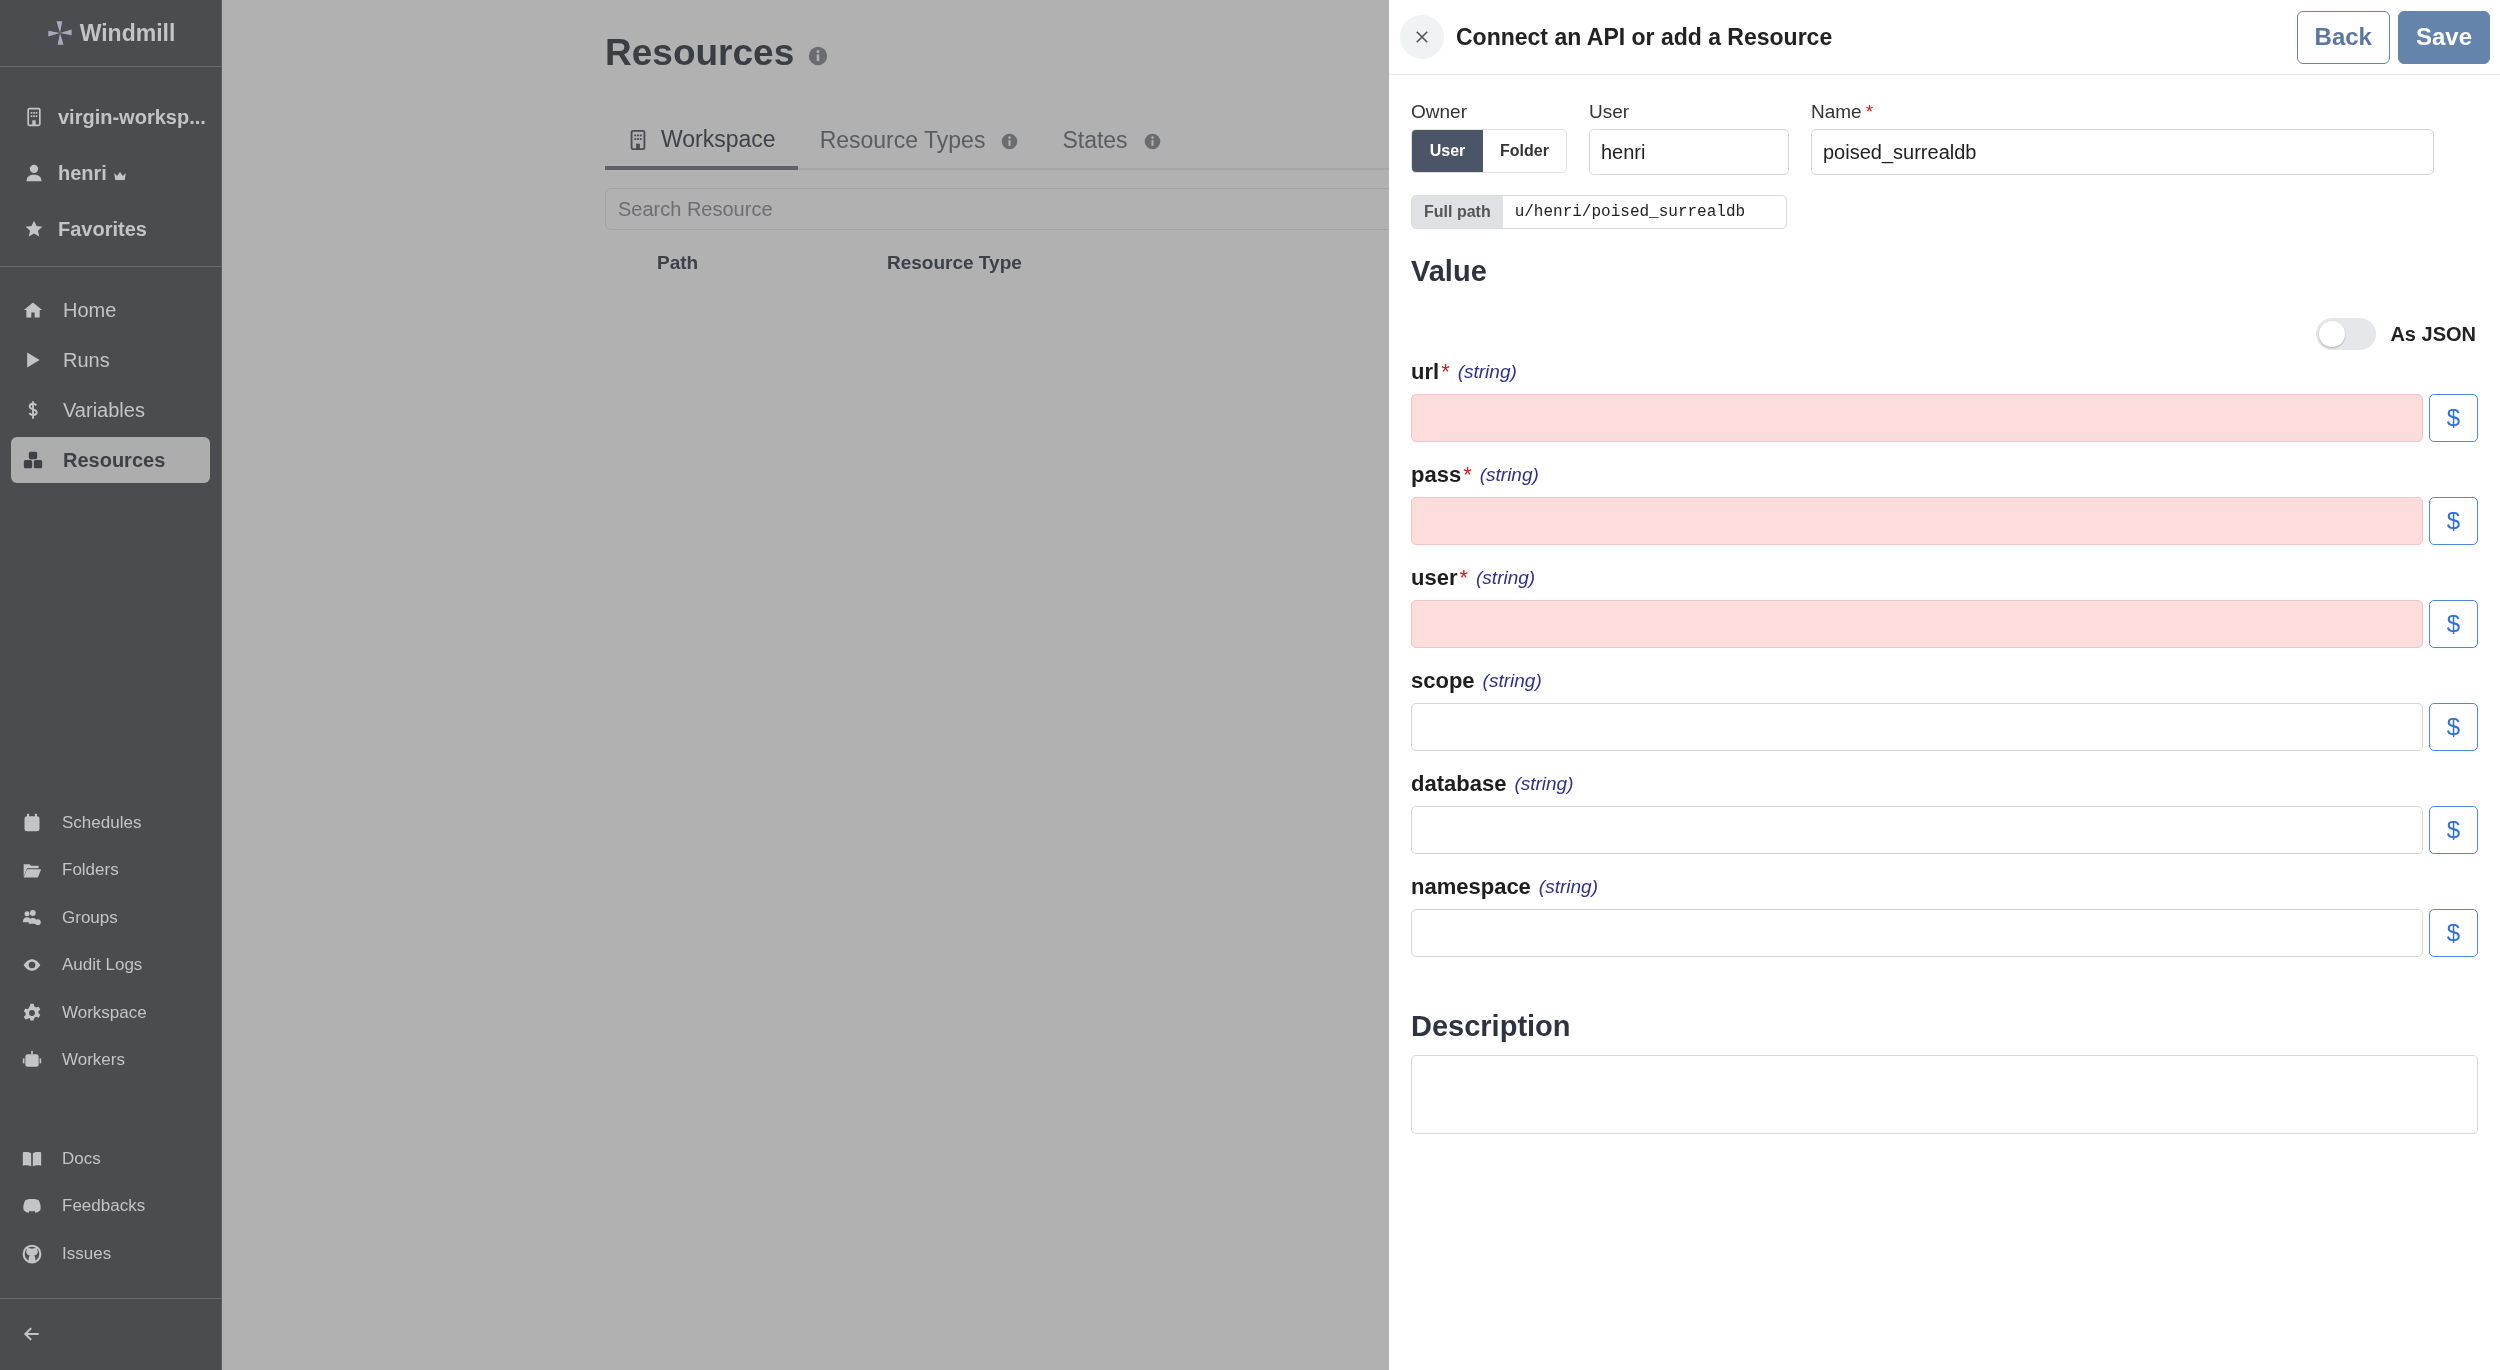 This screenshot has width=2500, height=1370. I want to click on field-label: User, so click(1610, 112).